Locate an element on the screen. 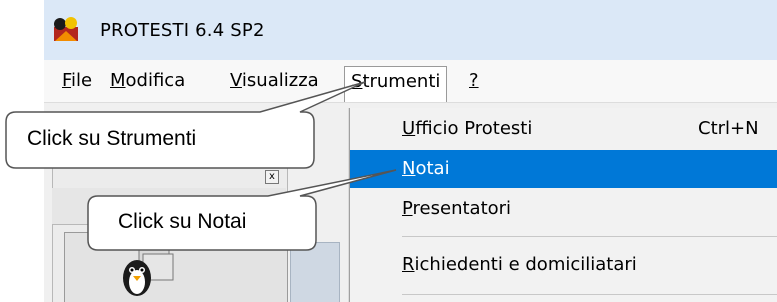 This screenshot has height=302, width=777. menu-strumenti: Strumenti is located at coordinates (396, 84).